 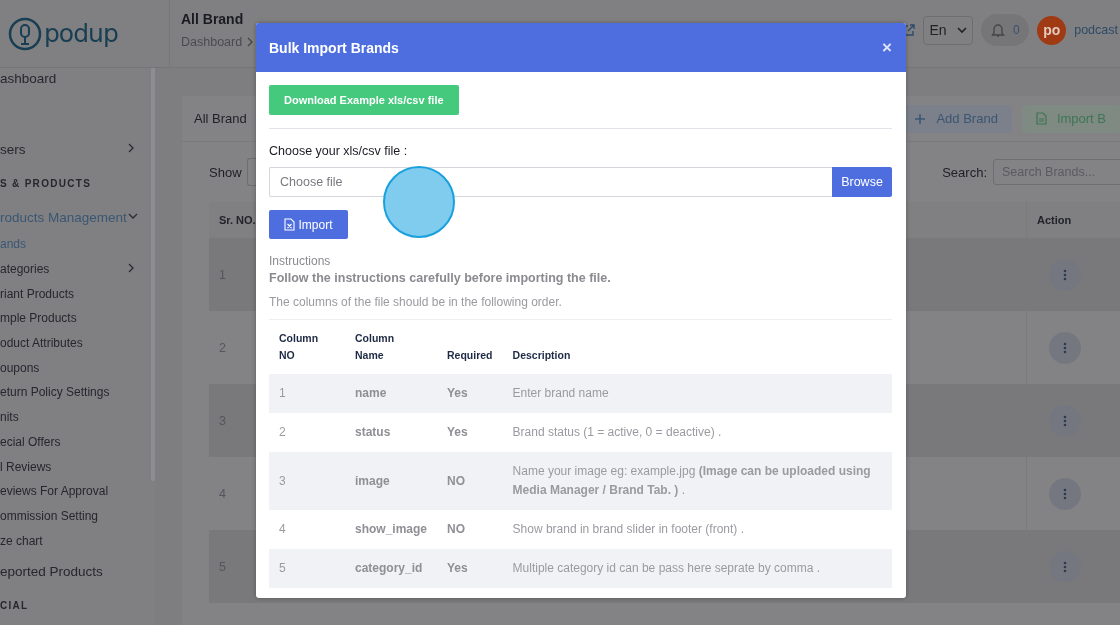 I want to click on sidebar-item: eported Products, so click(x=77, y=571).